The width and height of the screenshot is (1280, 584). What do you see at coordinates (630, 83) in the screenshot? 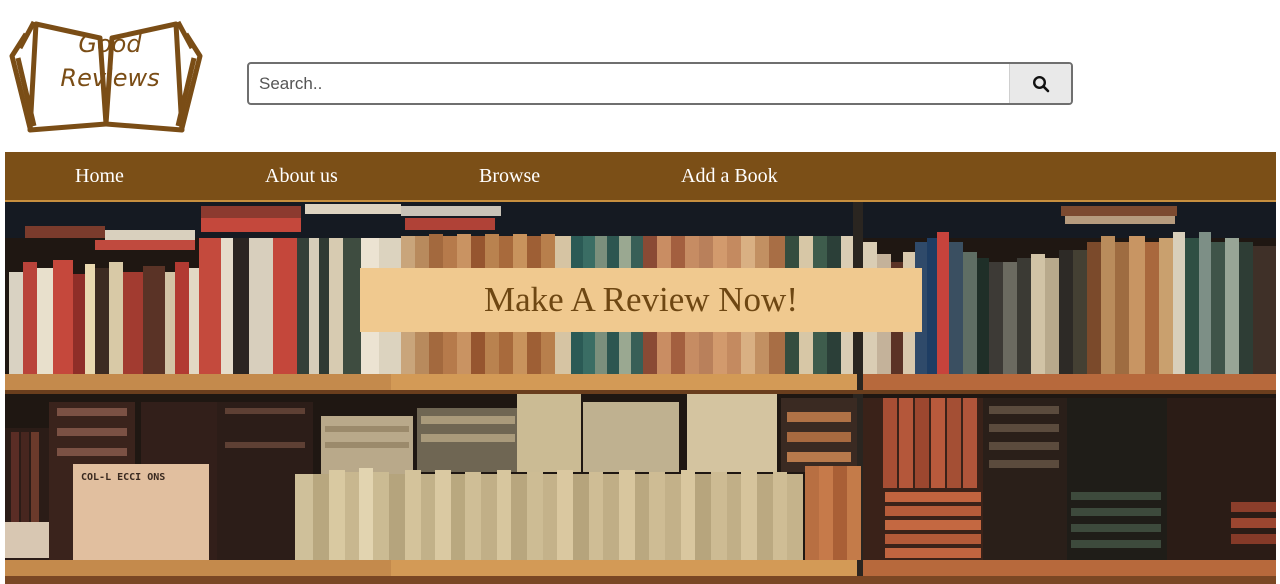
I see `search-input` at bounding box center [630, 83].